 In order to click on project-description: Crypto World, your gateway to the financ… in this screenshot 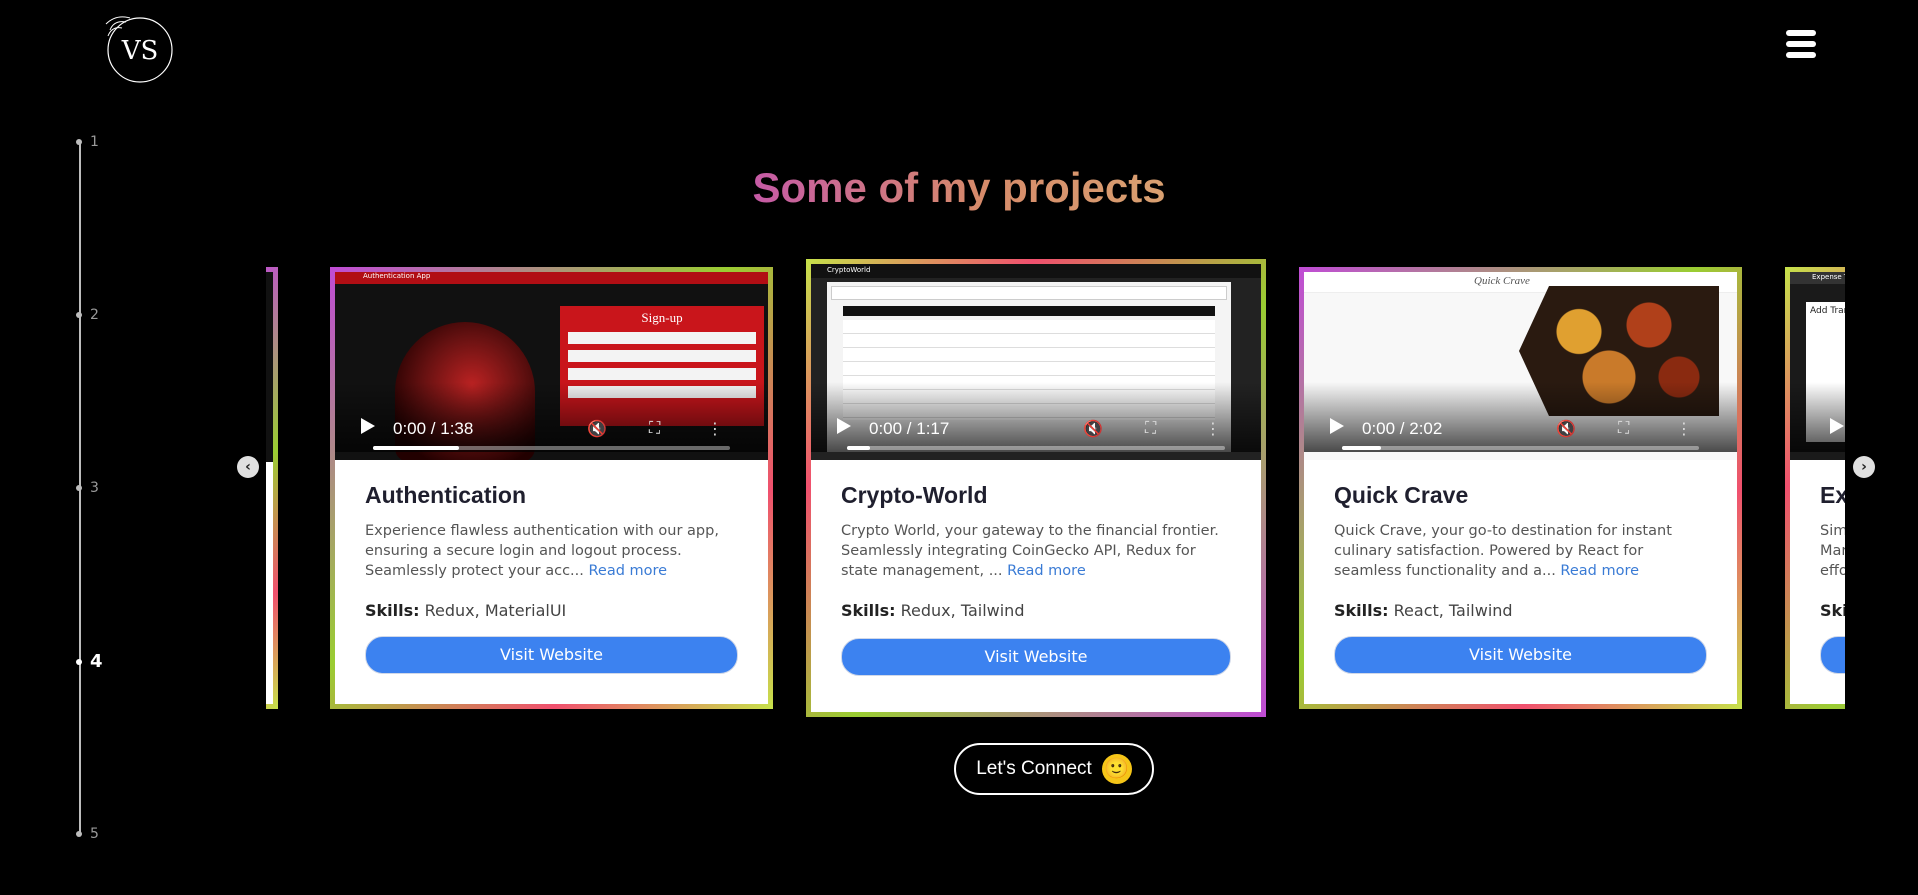, I will do `click(1030, 551)`.